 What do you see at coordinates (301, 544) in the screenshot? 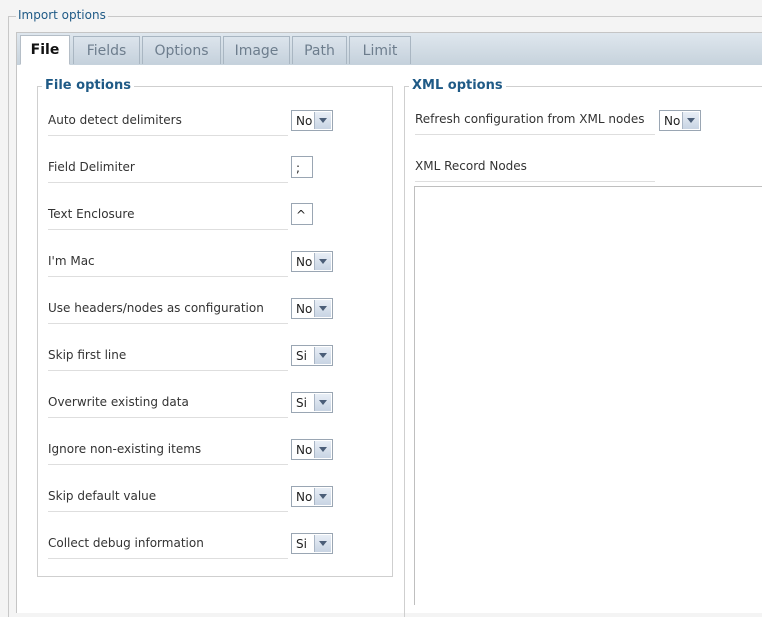
I see `collect-debug-information-value: Si` at bounding box center [301, 544].